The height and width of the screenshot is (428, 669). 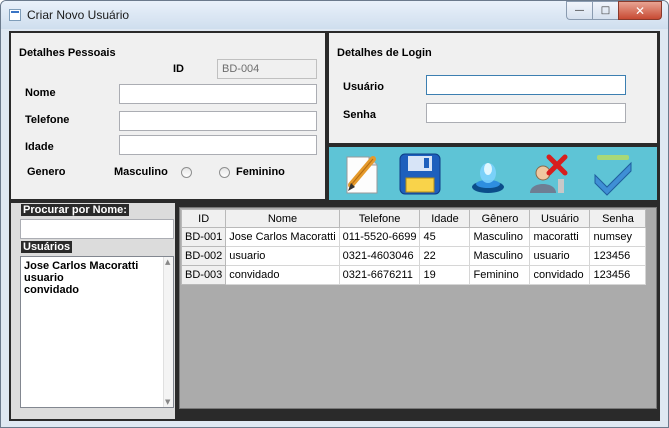 I want to click on senha-label: Senha, so click(x=360, y=115).